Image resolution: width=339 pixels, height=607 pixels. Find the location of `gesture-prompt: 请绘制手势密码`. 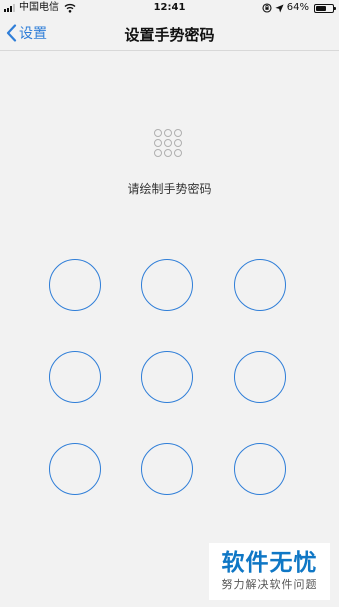

gesture-prompt: 请绘制手势密码 is located at coordinates (169, 189).